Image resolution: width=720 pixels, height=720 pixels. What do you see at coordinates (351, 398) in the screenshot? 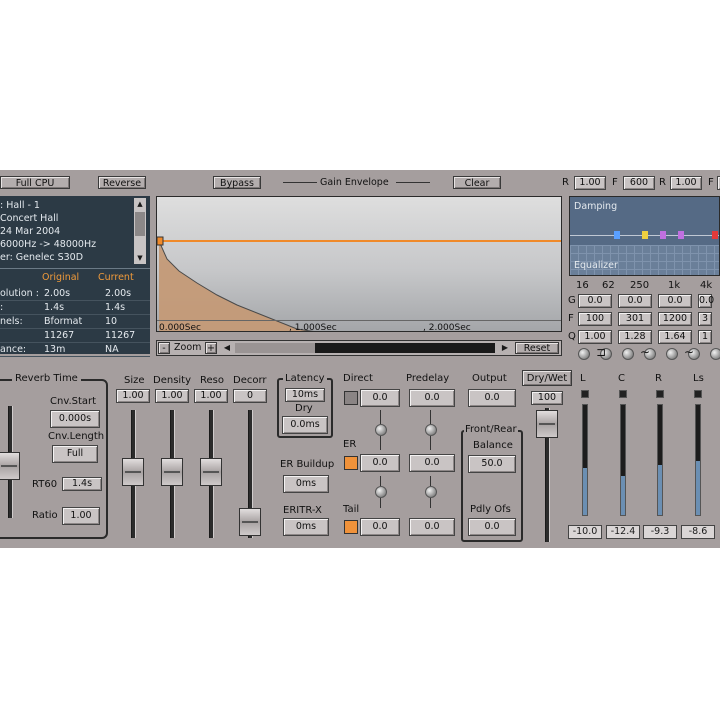
I see `direct-toggle` at bounding box center [351, 398].